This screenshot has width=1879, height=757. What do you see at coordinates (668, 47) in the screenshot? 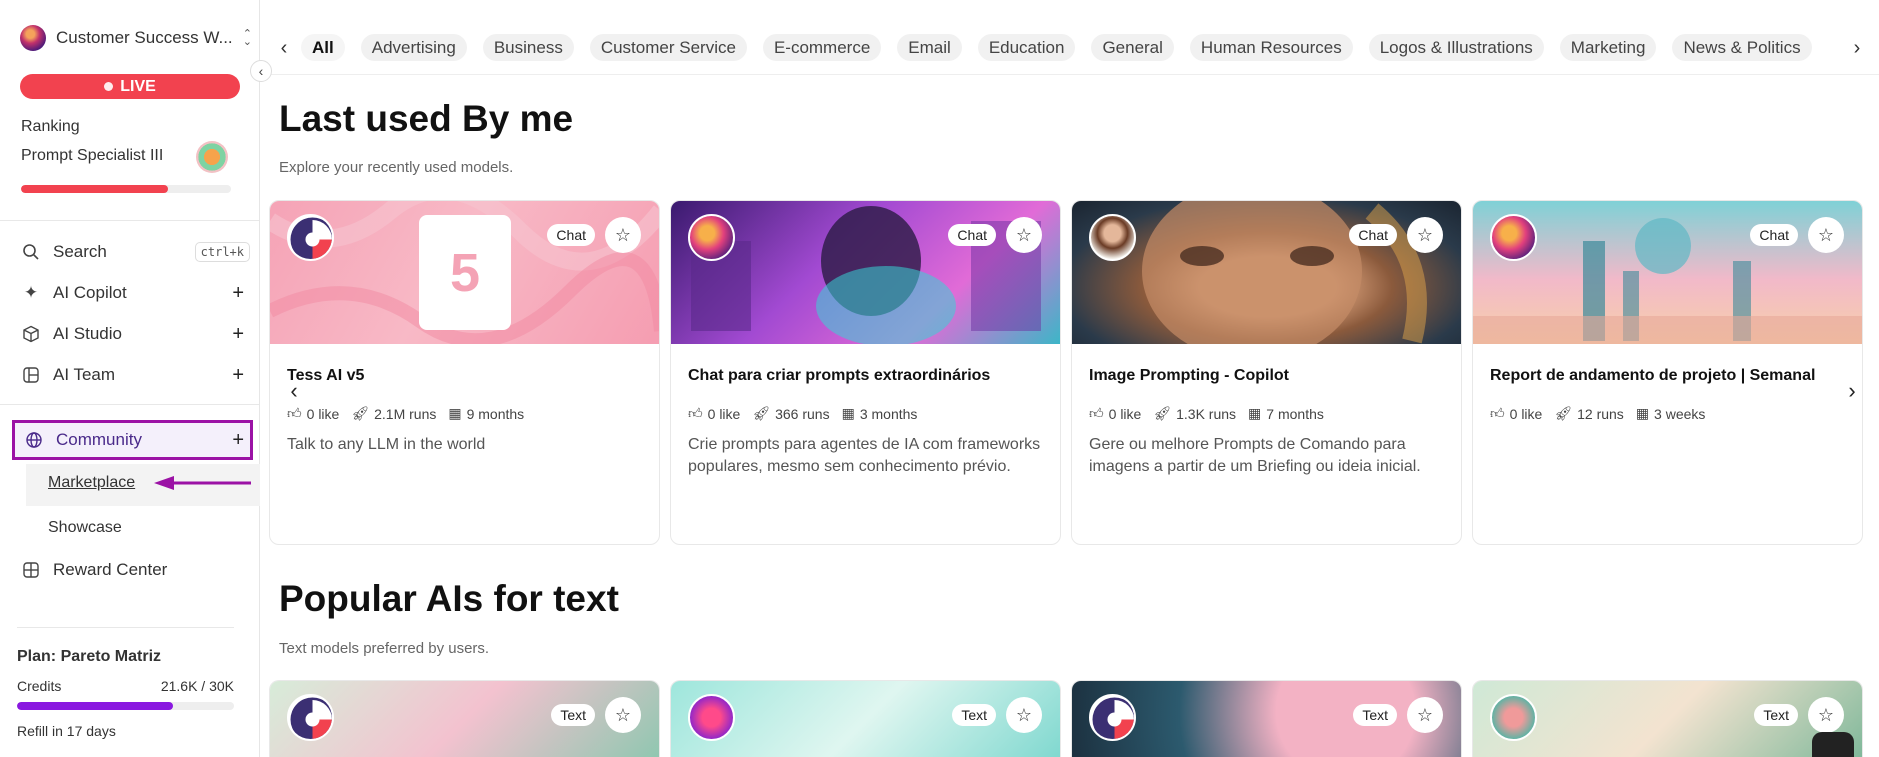
I see `category-chip: Customer Service` at bounding box center [668, 47].